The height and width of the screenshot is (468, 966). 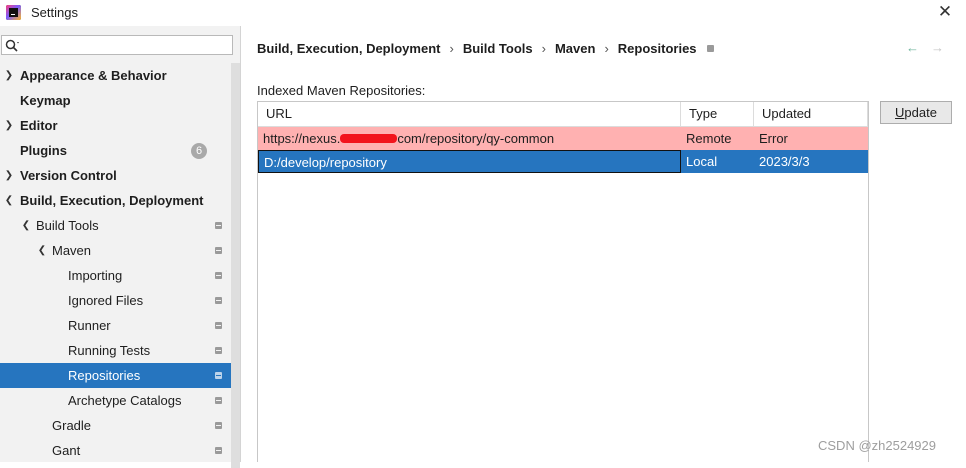 What do you see at coordinates (811, 114) in the screenshot?
I see `column-header-updated: Updated` at bounding box center [811, 114].